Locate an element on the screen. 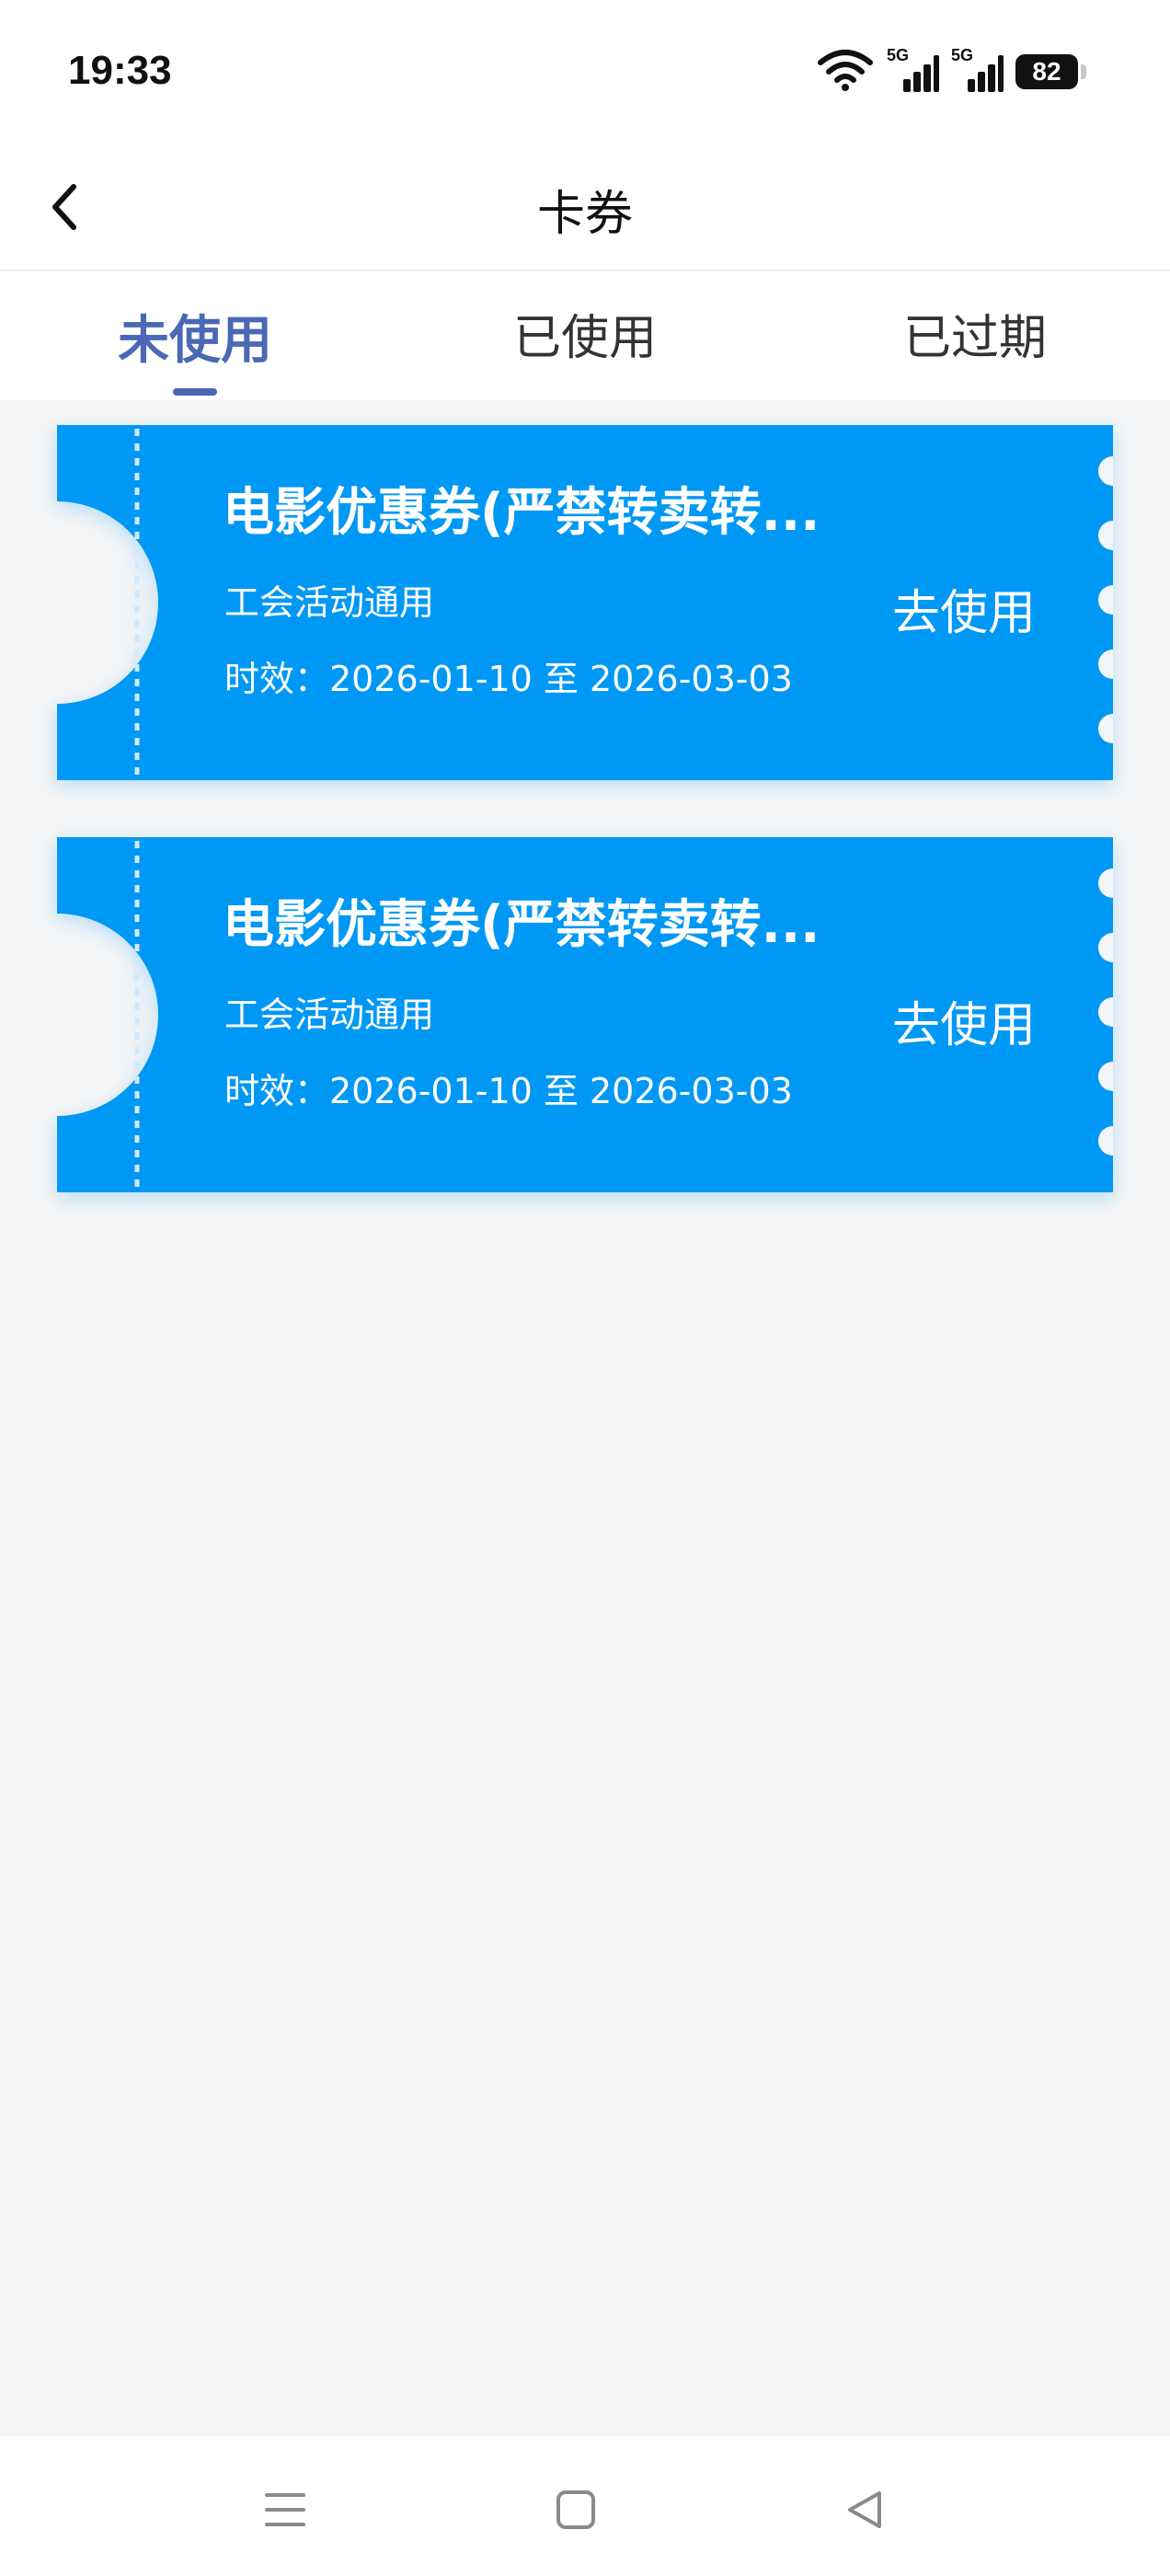 The height and width of the screenshot is (2576, 1170). system-nav-bar is located at coordinates (585, 2506).